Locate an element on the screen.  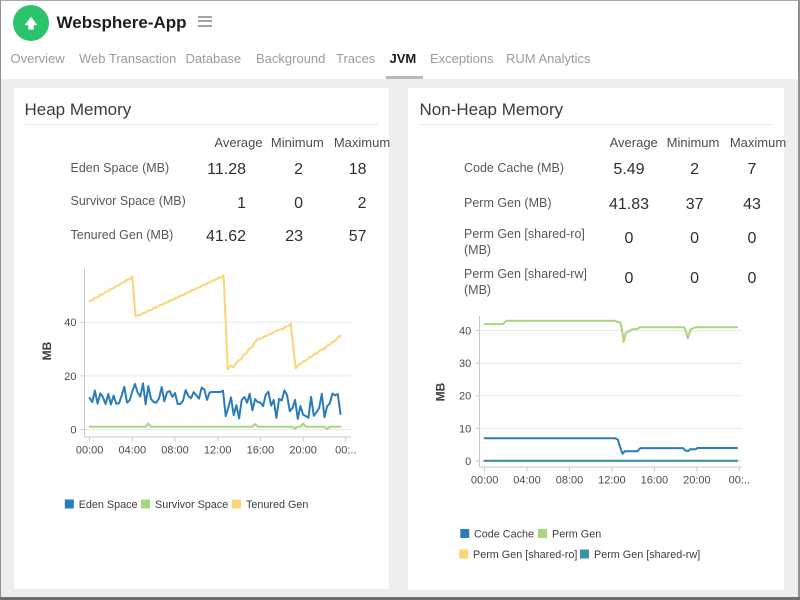
svg-text: 10 is located at coordinates (465, 429).